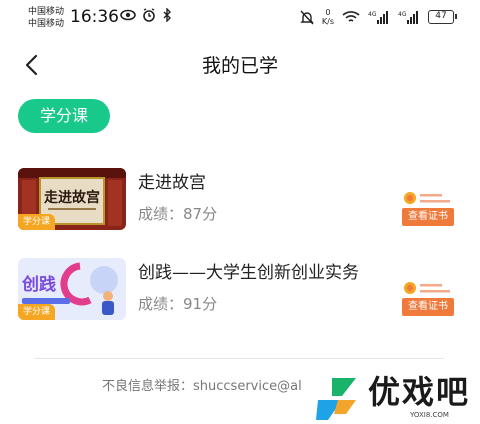 The width and height of the screenshot is (480, 424). I want to click on carrier-1: 中国移动, so click(46, 12).